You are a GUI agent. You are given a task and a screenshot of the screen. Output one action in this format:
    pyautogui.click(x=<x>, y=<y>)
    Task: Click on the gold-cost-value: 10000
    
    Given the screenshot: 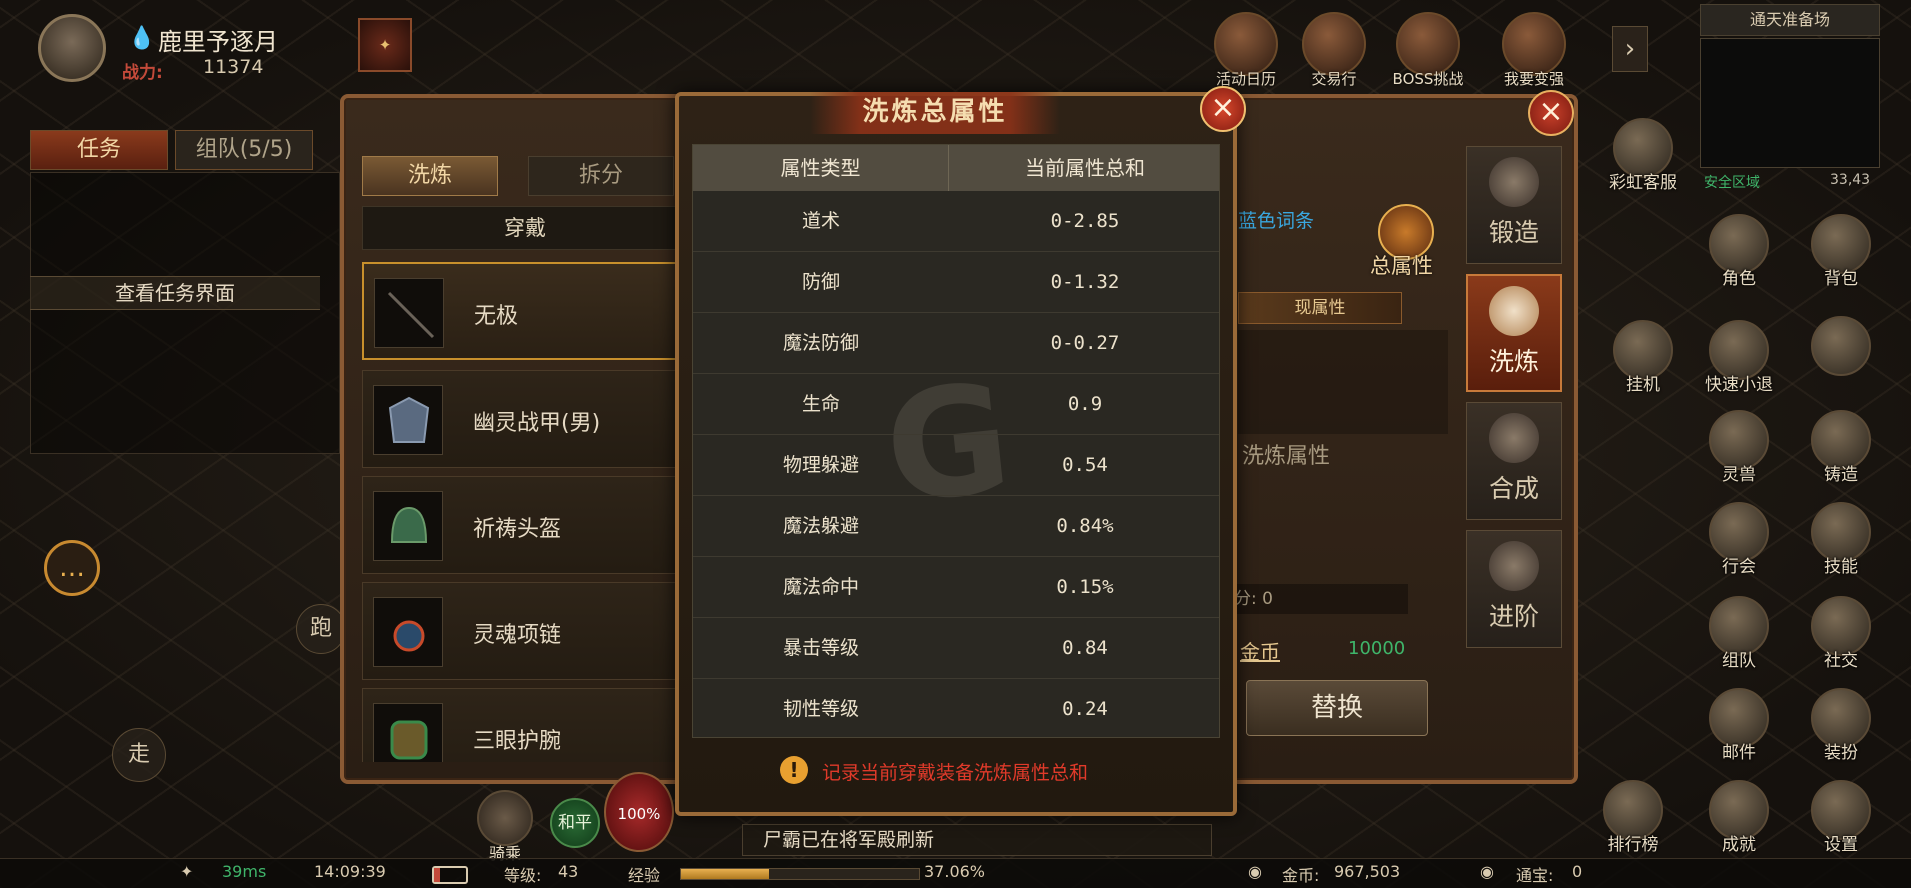 What is the action you would take?
    pyautogui.click(x=1377, y=648)
    